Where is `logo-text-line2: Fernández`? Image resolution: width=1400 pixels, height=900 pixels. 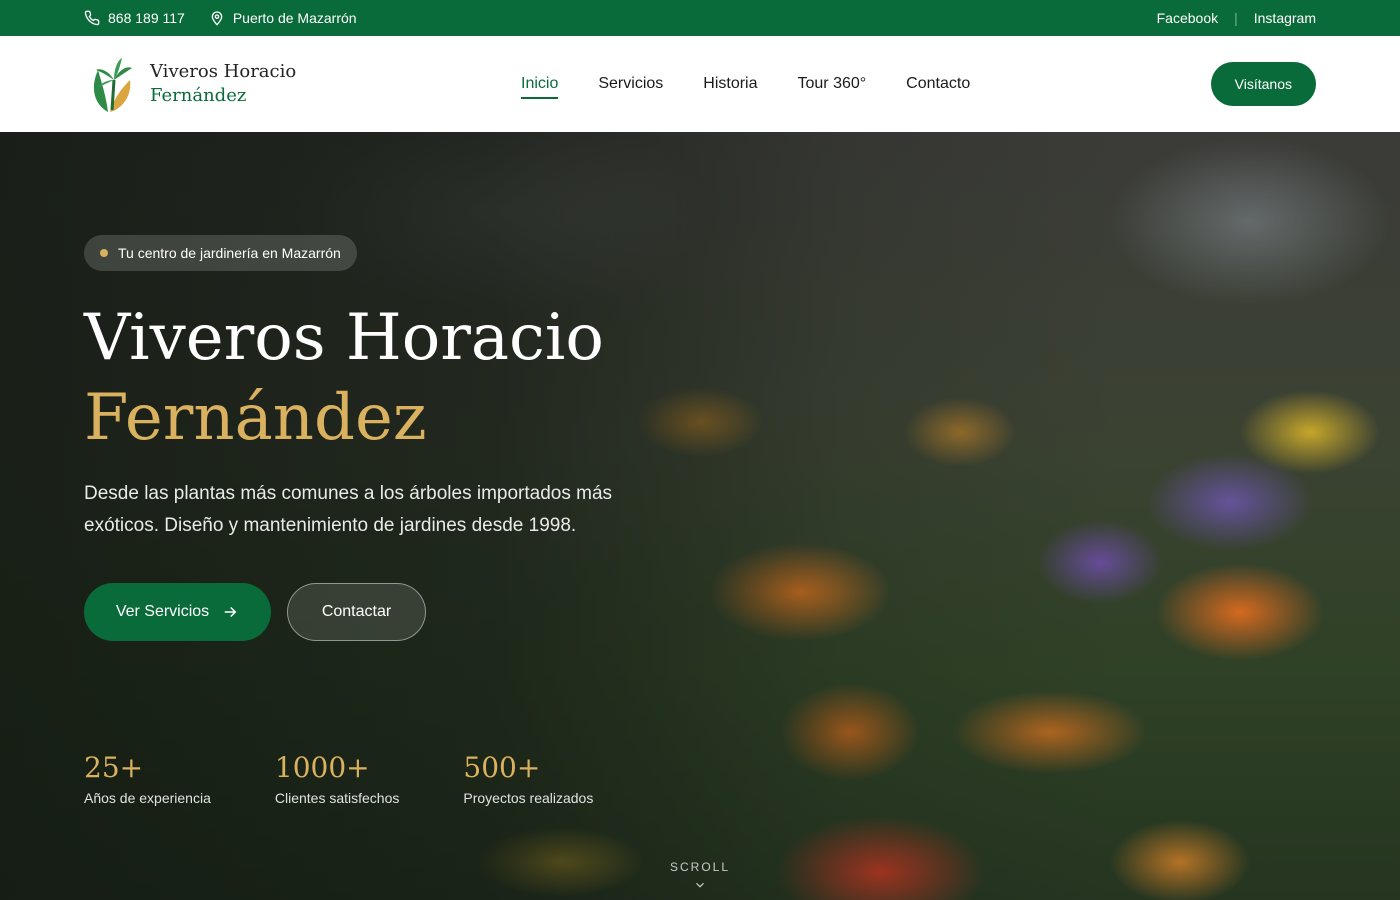
logo-text-line2: Fernández is located at coordinates (198, 95).